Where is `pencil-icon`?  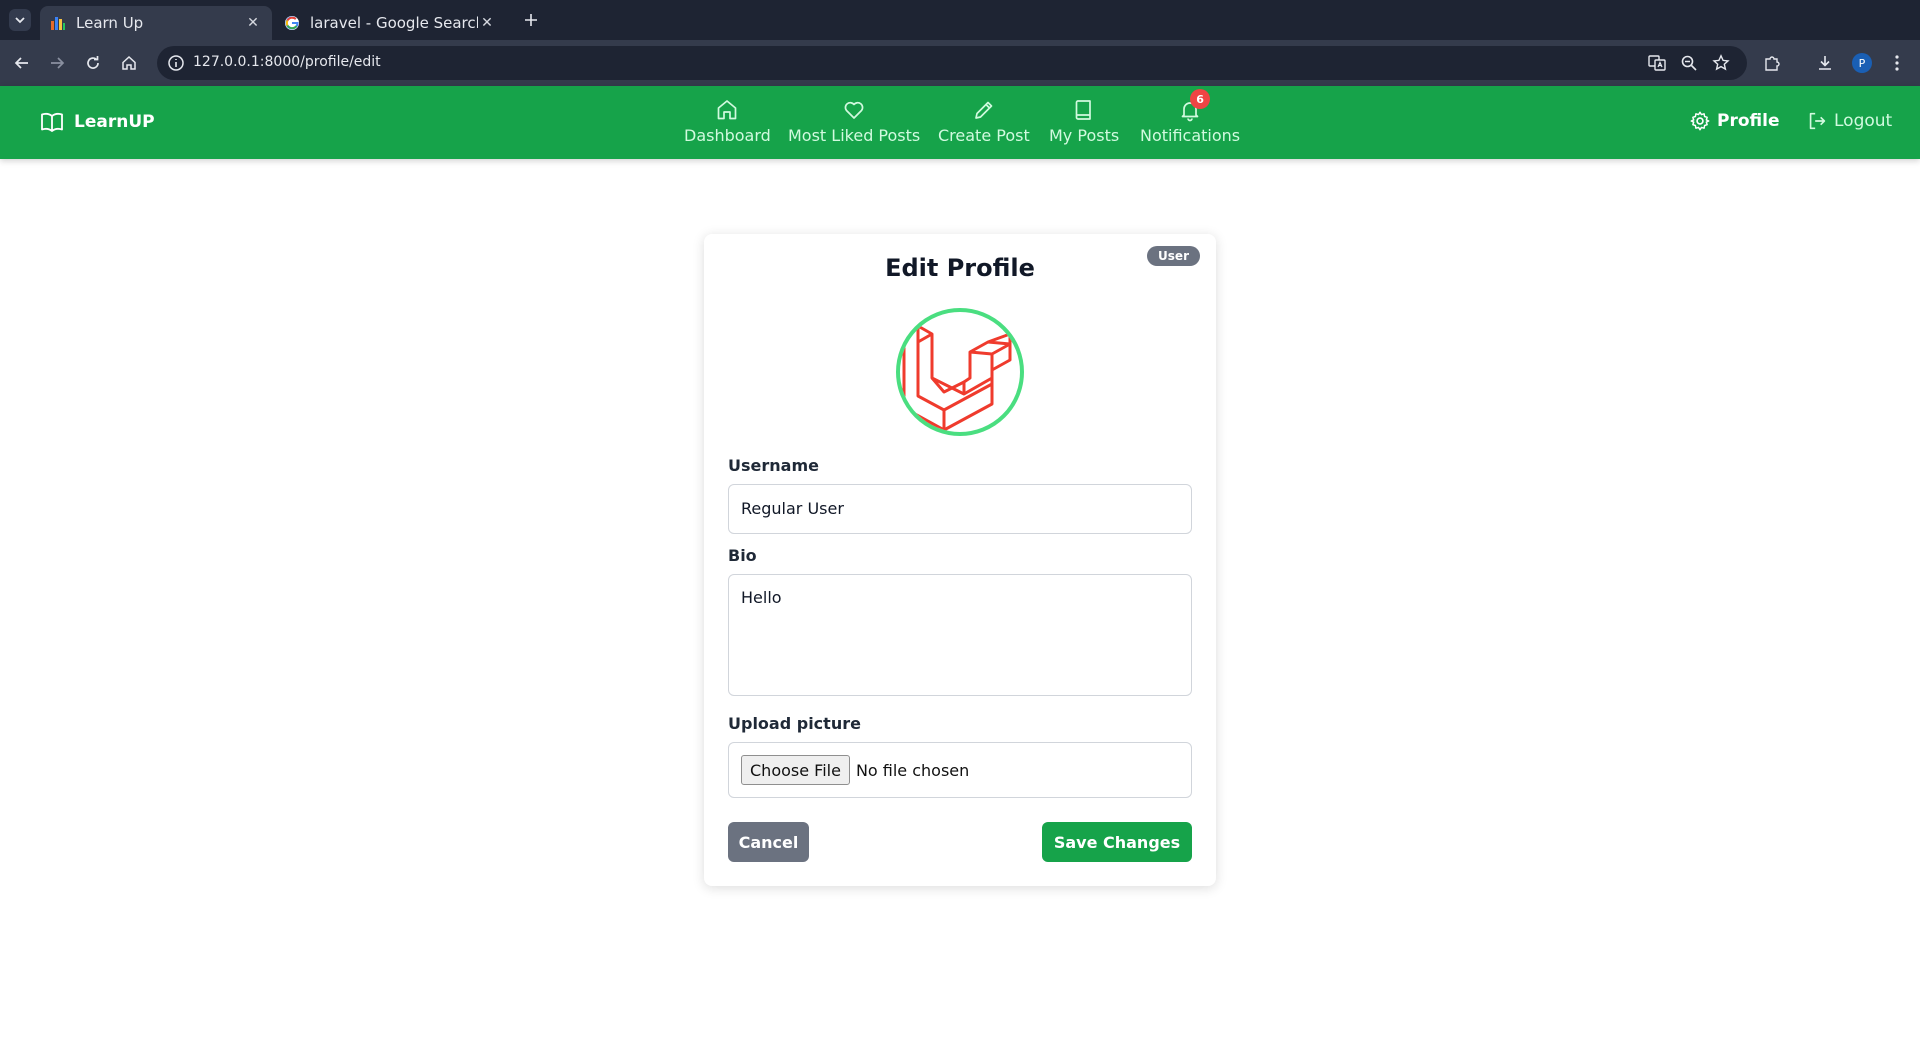
pencil-icon is located at coordinates (984, 110).